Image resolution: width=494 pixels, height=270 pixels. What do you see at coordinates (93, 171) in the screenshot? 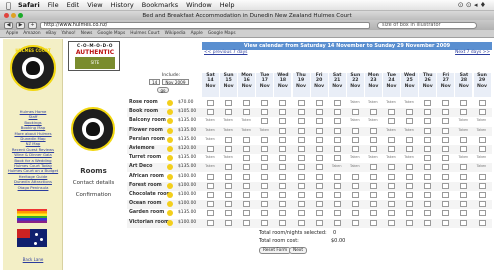
I see `step-rooms: Rooms` at bounding box center [93, 171].